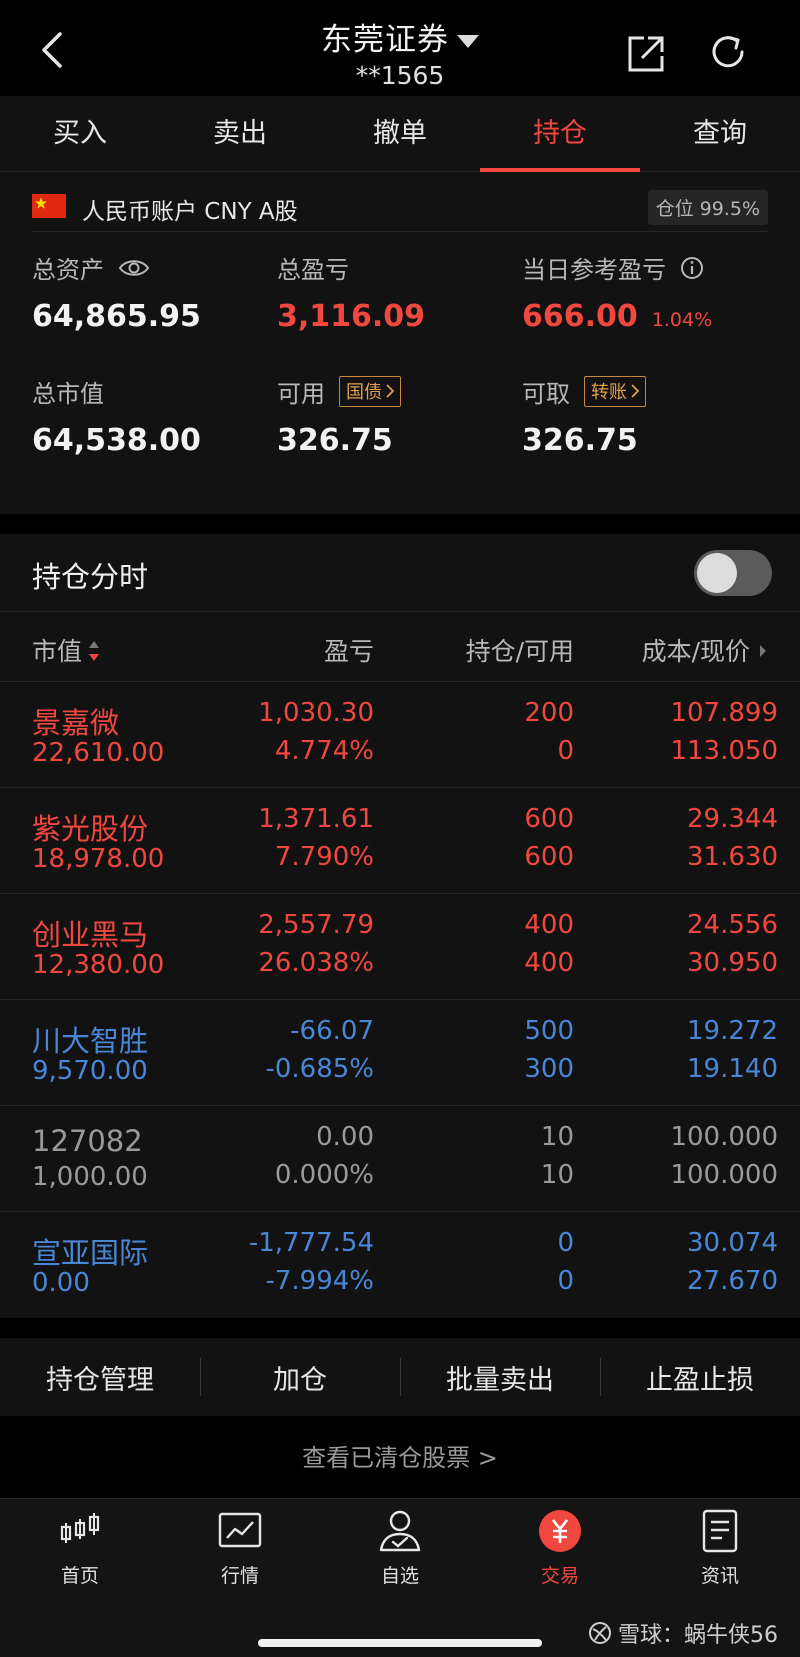 This screenshot has width=800, height=1657. I want to click on nav-market: 行情, so click(240, 1547).